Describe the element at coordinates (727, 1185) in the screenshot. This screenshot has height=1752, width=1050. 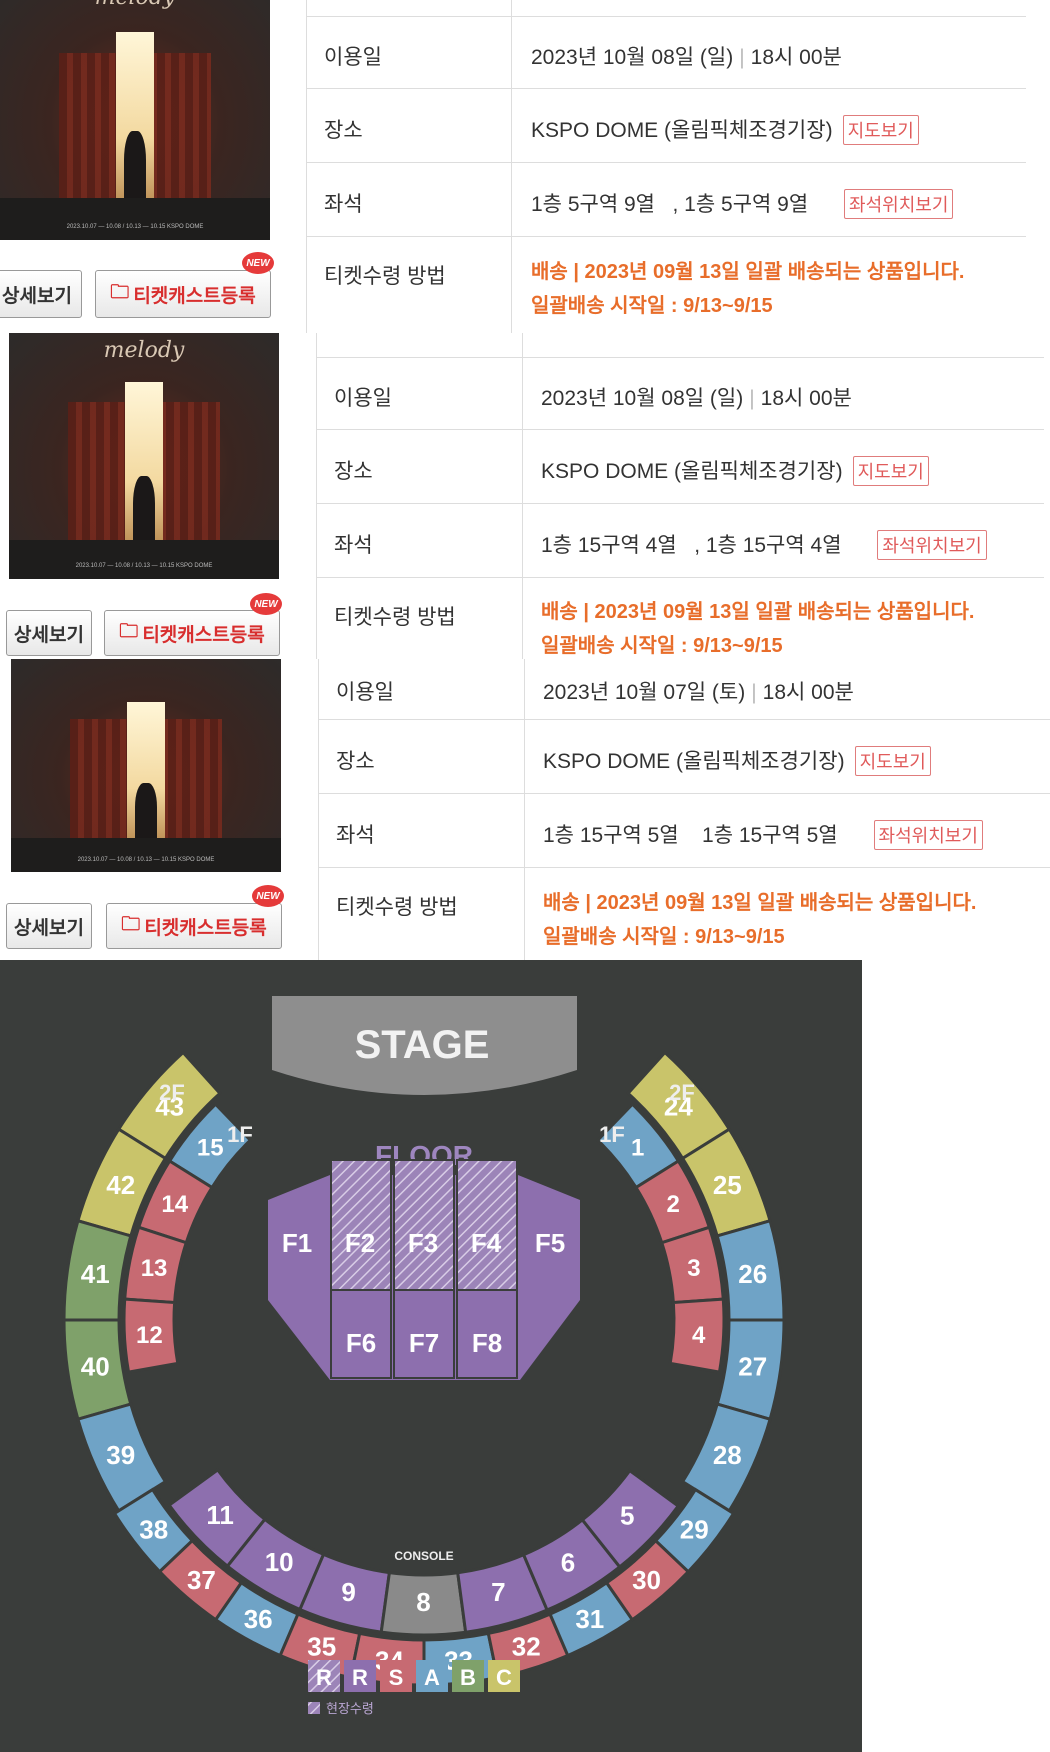
I see `section-label: 25` at that location.